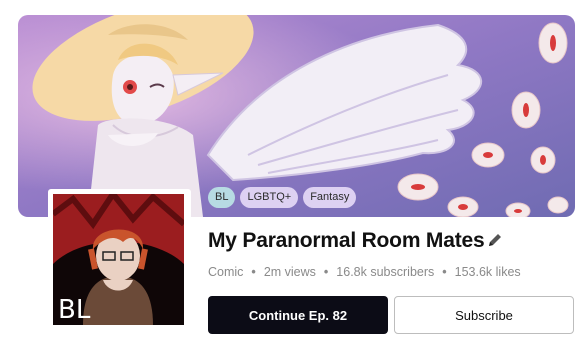 This screenshot has width=580, height=343. I want to click on cover-art: BL, so click(118, 259).